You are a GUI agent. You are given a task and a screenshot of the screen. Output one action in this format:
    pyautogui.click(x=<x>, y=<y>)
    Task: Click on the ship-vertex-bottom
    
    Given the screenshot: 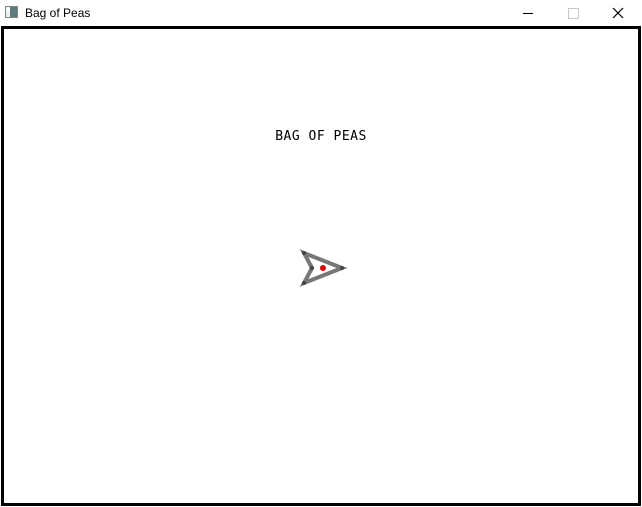 What is the action you would take?
    pyautogui.click(x=304, y=283)
    